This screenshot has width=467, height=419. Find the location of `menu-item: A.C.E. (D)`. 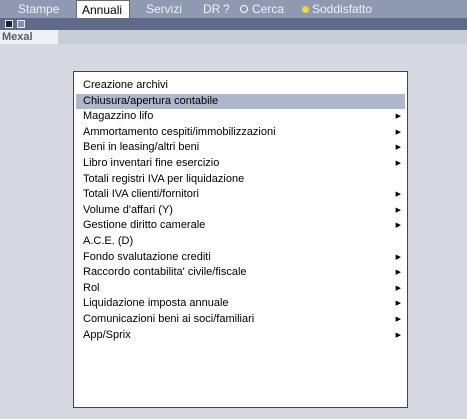

menu-item: A.C.E. (D) is located at coordinates (240, 242).